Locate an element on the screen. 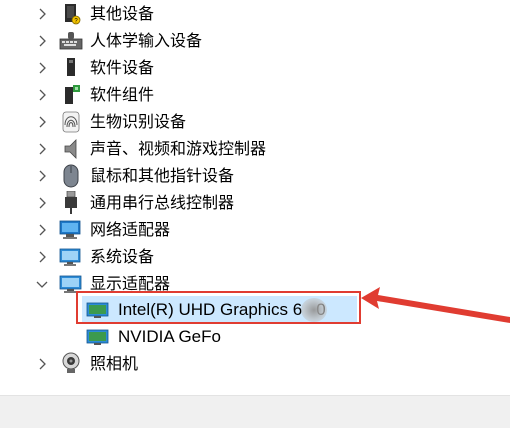 The width and height of the screenshot is (510, 428). tree-item-label: 网络适配器 is located at coordinates (130, 229).